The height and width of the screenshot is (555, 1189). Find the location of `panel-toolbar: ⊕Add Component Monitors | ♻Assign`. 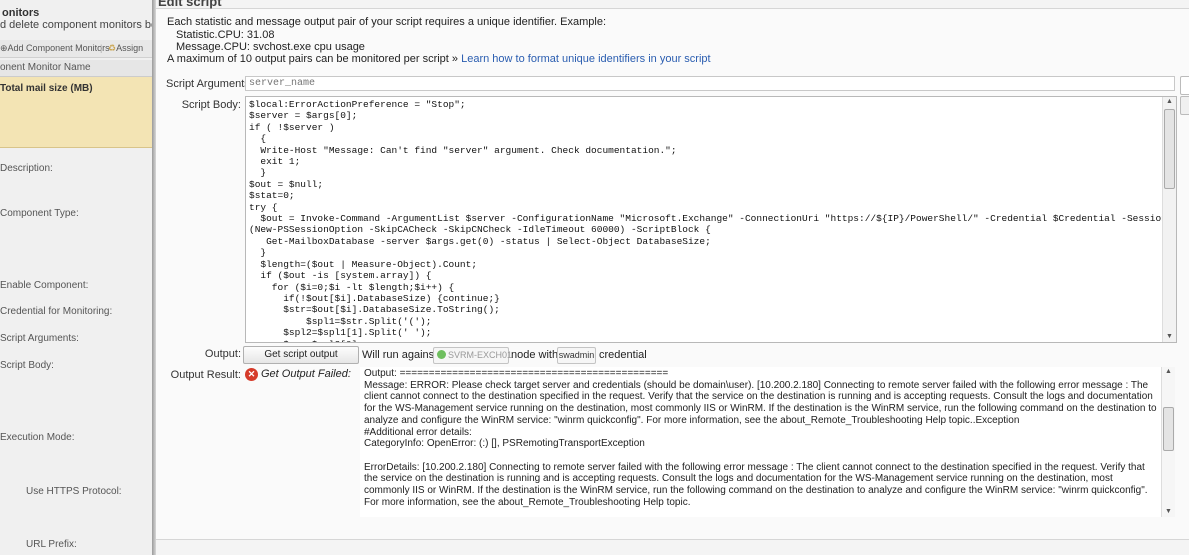

panel-toolbar: ⊕Add Component Monitors | ♻Assign is located at coordinates (76, 49).